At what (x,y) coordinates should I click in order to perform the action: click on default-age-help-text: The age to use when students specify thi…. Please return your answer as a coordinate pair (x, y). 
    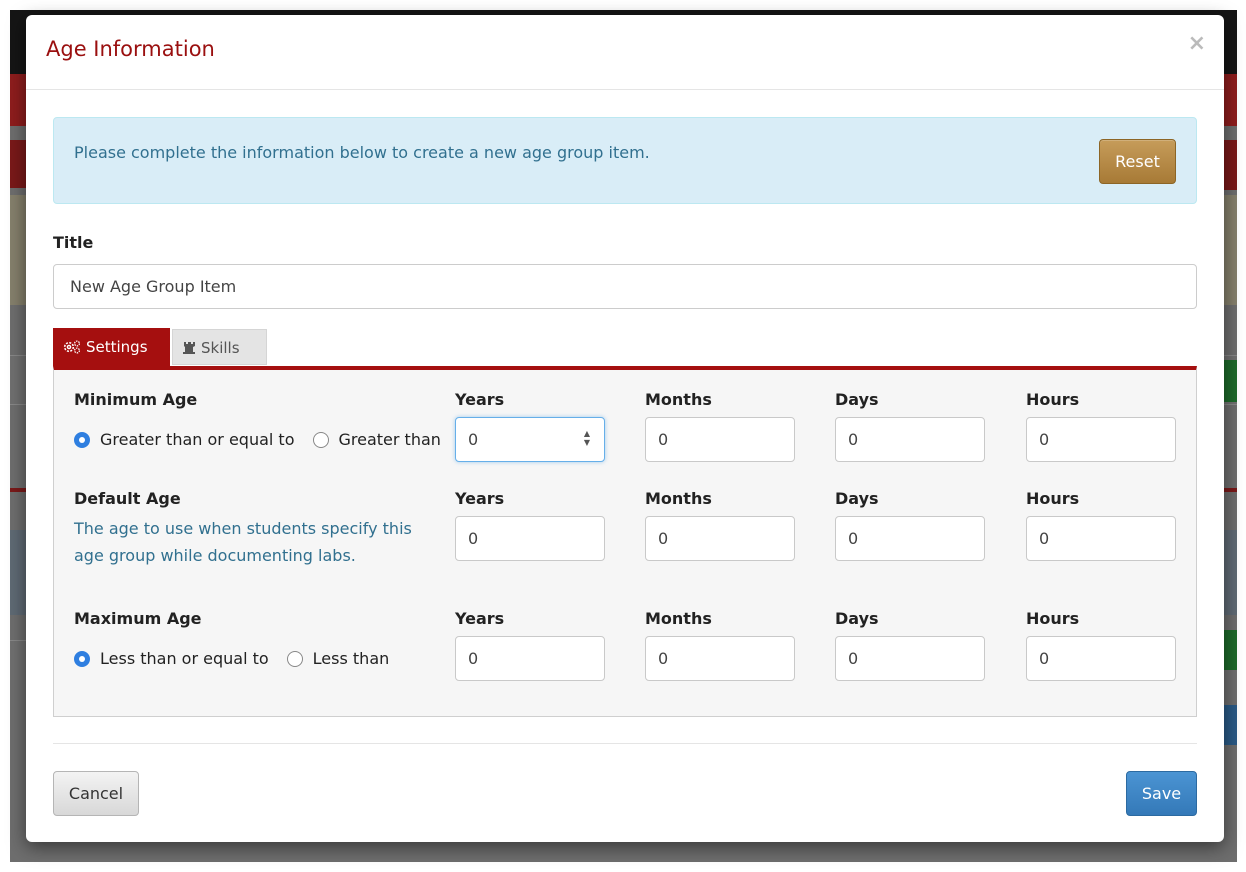
    Looking at the image, I should click on (243, 542).